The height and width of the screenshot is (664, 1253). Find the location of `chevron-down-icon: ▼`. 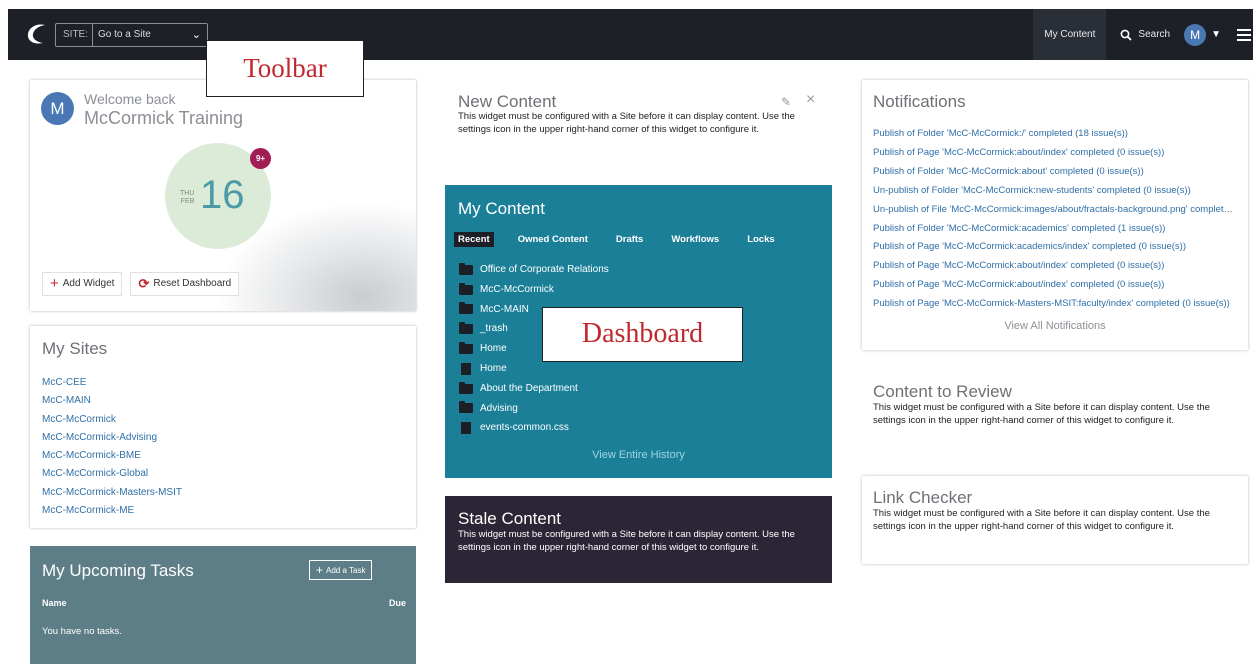

chevron-down-icon: ▼ is located at coordinates (1216, 34).